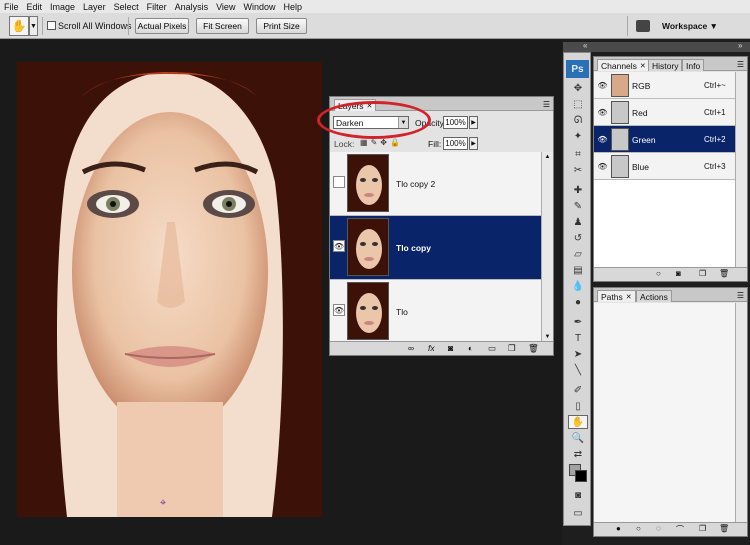 Image resolution: width=750 pixels, height=545 pixels. What do you see at coordinates (618, 528) in the screenshot?
I see `fill-path-icon: ●` at bounding box center [618, 528].